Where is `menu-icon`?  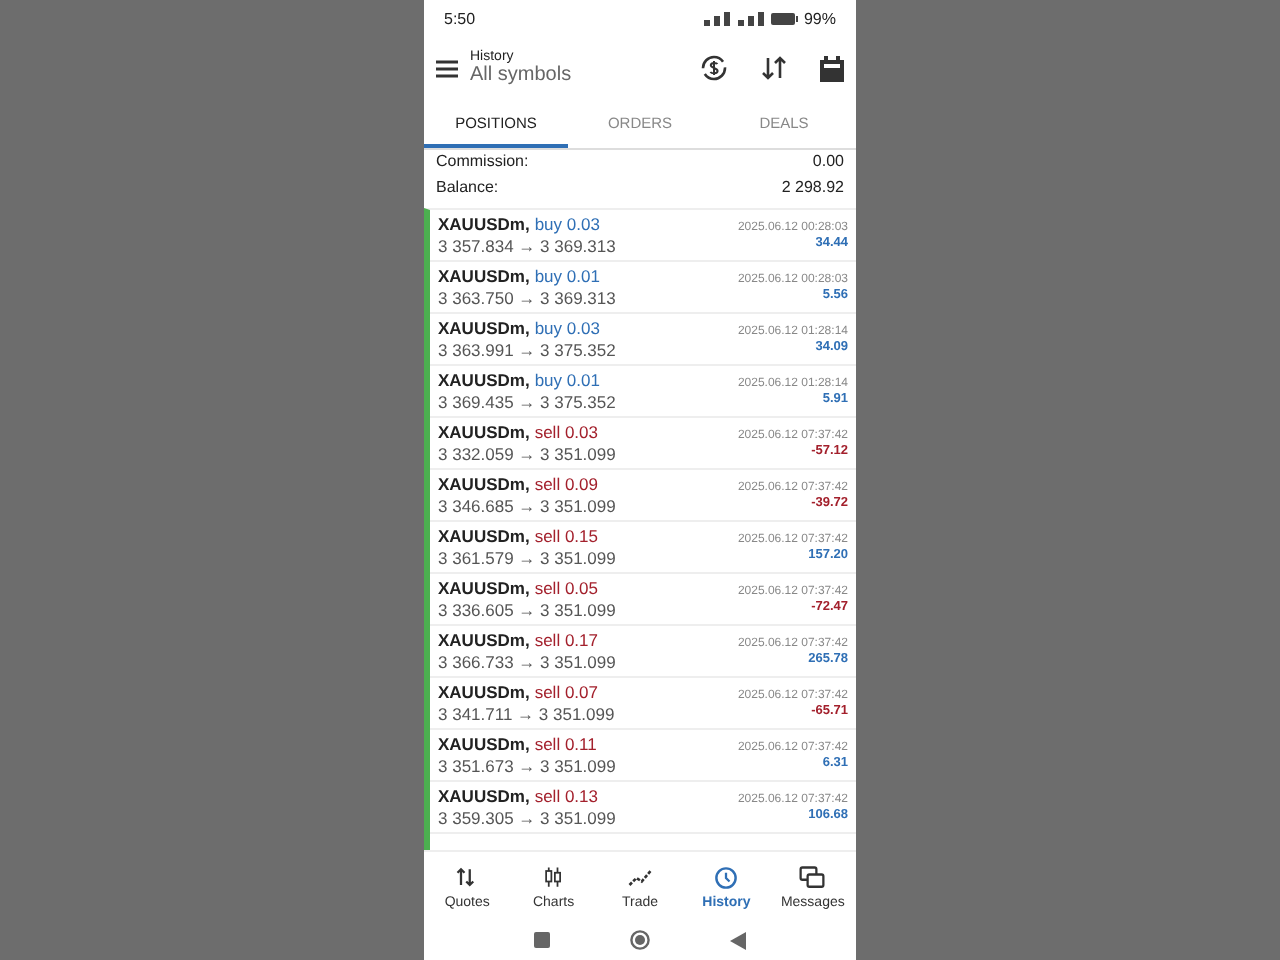
menu-icon is located at coordinates (447, 68).